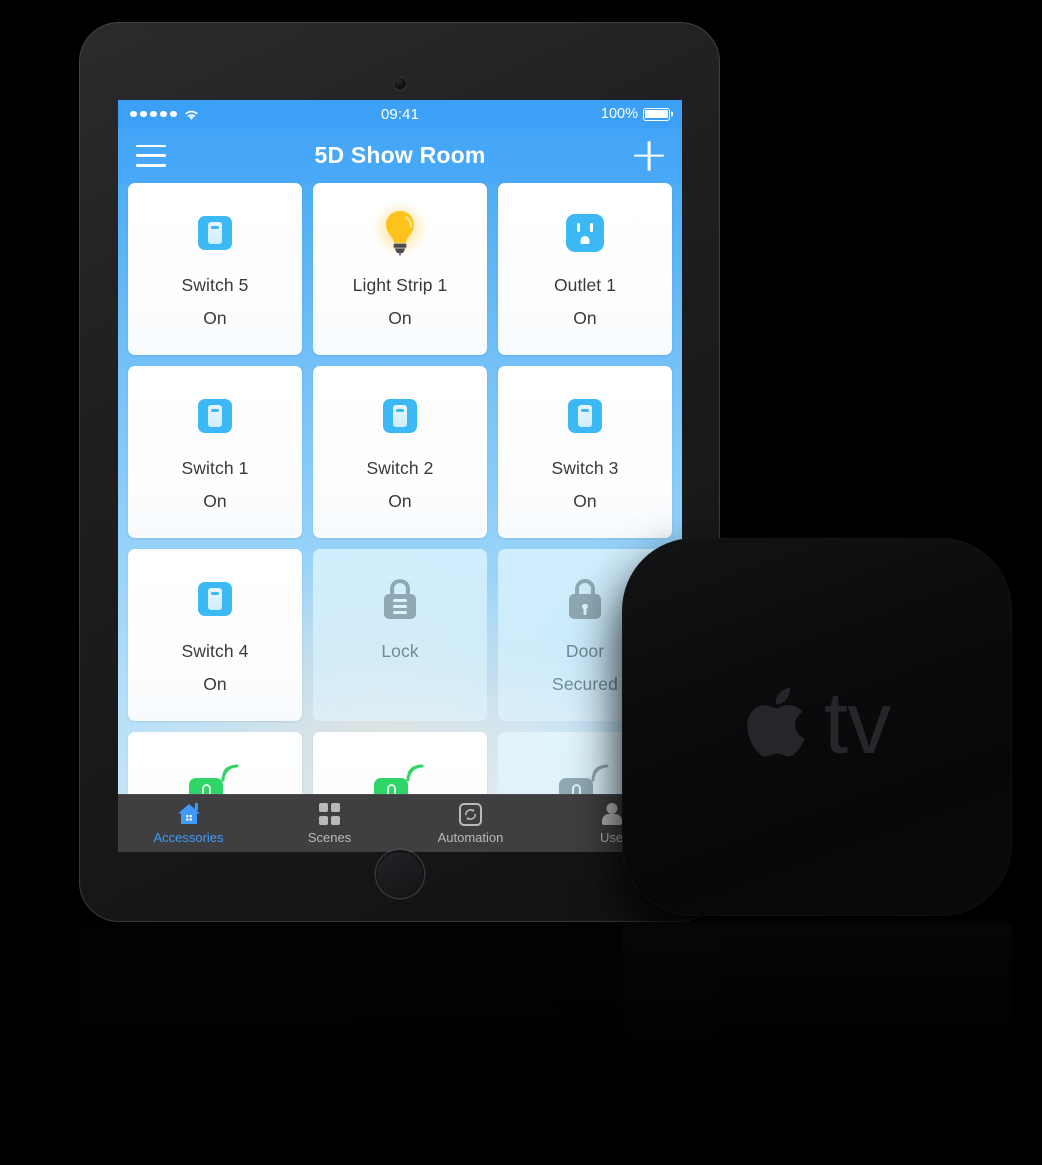  I want to click on accessory-tile-switch-2: Switch 2 On, so click(400, 452).